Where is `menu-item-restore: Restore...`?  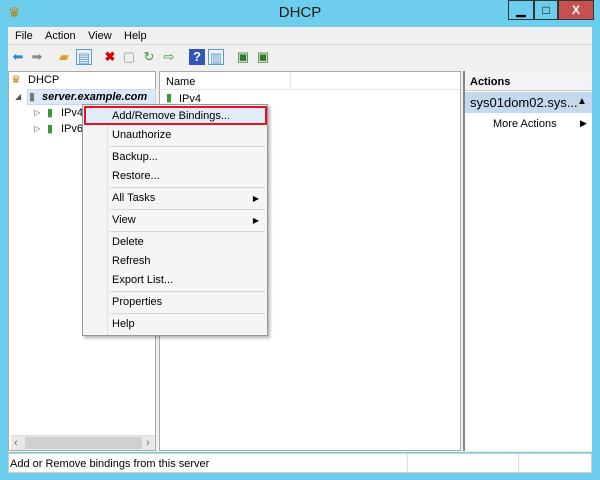 menu-item-restore: Restore... is located at coordinates (136, 176).